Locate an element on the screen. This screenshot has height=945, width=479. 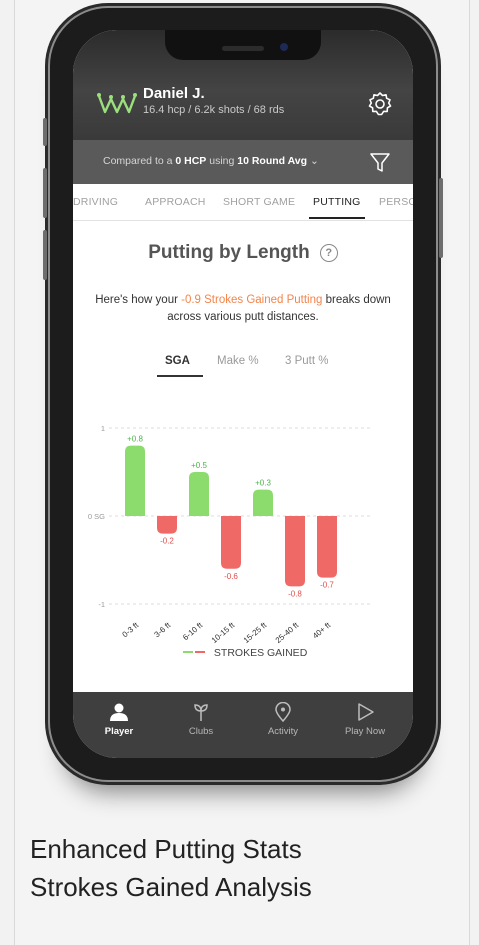
settings-gear-icon is located at coordinates (380, 104).